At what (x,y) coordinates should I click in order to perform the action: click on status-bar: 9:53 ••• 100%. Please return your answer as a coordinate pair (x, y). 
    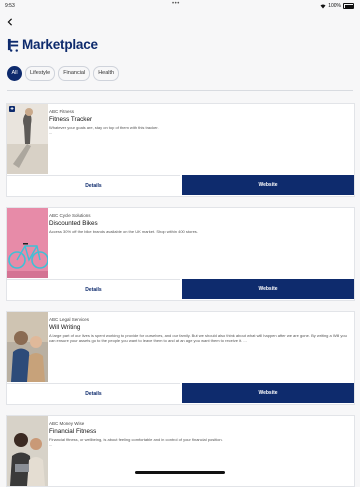
    Looking at the image, I should click on (180, 6).